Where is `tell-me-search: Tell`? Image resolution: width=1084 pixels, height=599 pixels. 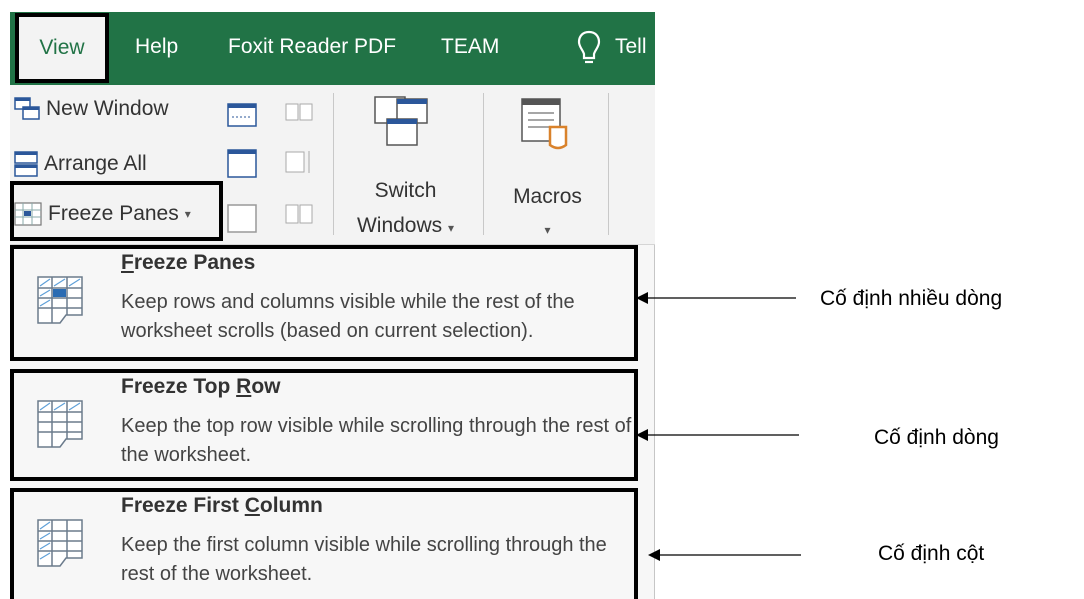
tell-me-search: Tell is located at coordinates (631, 48).